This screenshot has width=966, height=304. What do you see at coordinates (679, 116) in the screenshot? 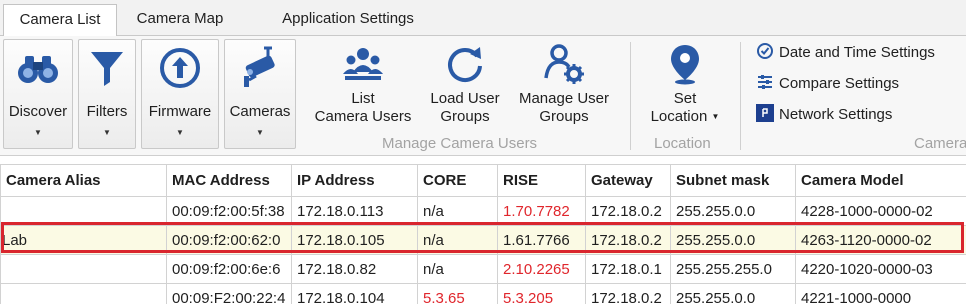
I see `set-location-label-line2: Location` at bounding box center [679, 116].